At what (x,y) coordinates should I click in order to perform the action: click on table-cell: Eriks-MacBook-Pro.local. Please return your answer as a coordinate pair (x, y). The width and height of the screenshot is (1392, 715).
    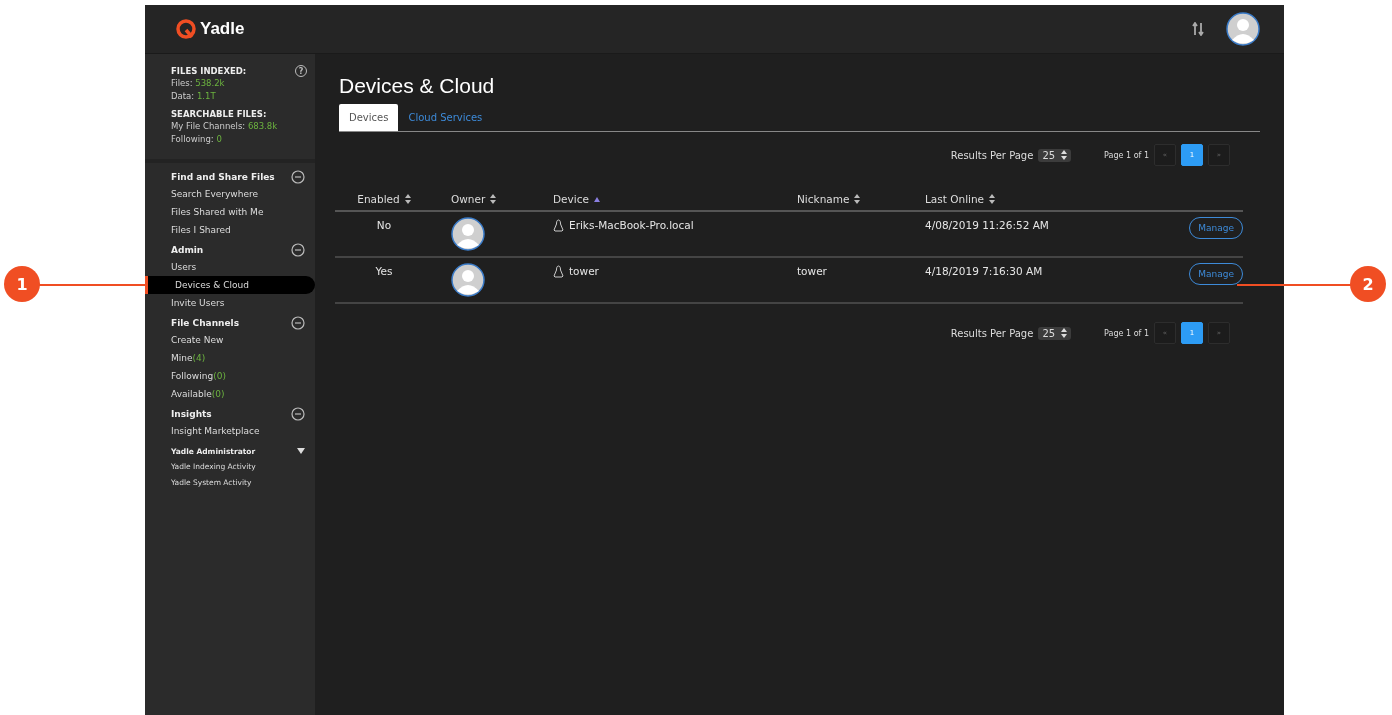
    Looking at the image, I should click on (631, 225).